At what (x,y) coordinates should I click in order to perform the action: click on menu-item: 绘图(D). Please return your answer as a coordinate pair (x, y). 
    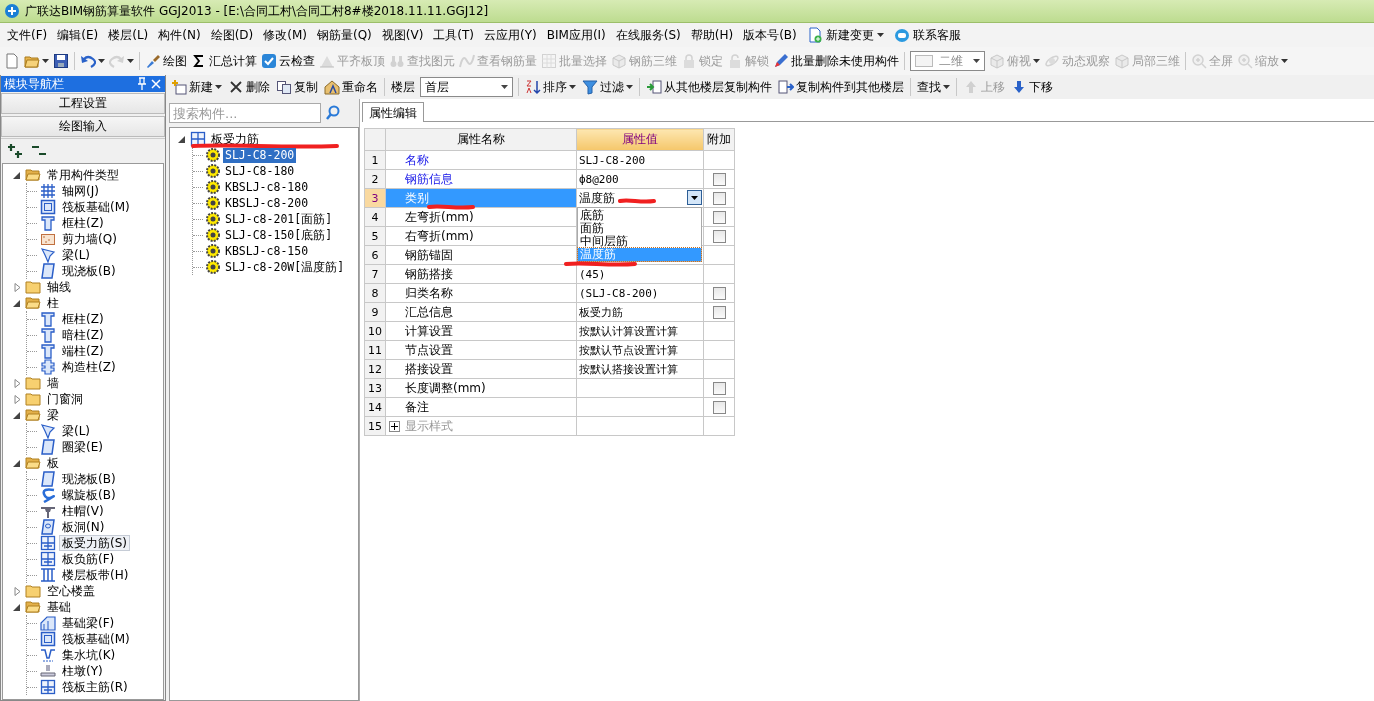
    Looking at the image, I should click on (232, 35).